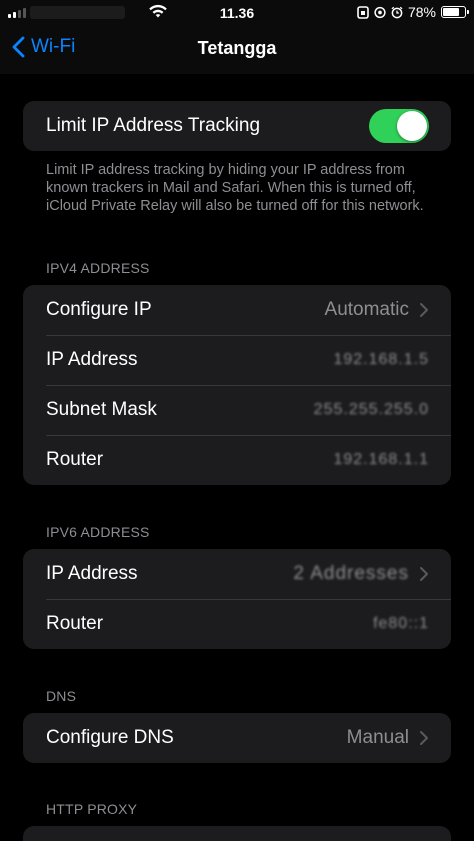 This screenshot has height=841, width=474. Describe the element at coordinates (110, 737) in the screenshot. I see `configure-dns-label: Configure DNS` at that location.